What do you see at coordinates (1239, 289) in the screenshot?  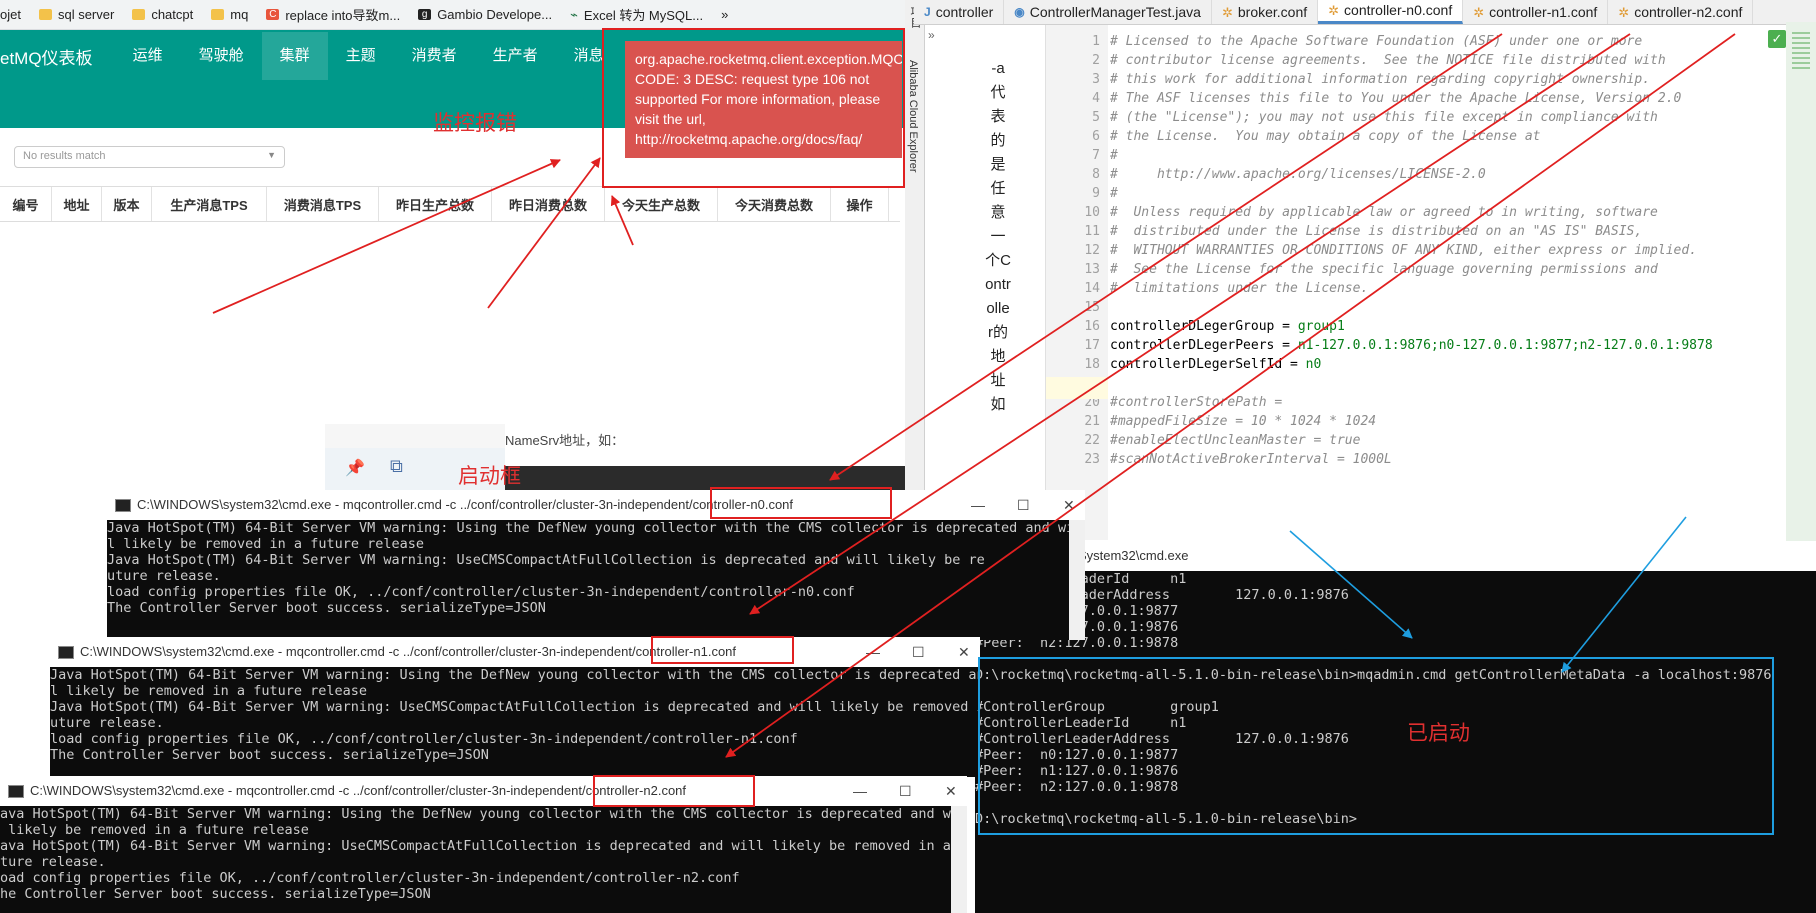 I see `code-line: # limitations under the License.` at bounding box center [1239, 289].